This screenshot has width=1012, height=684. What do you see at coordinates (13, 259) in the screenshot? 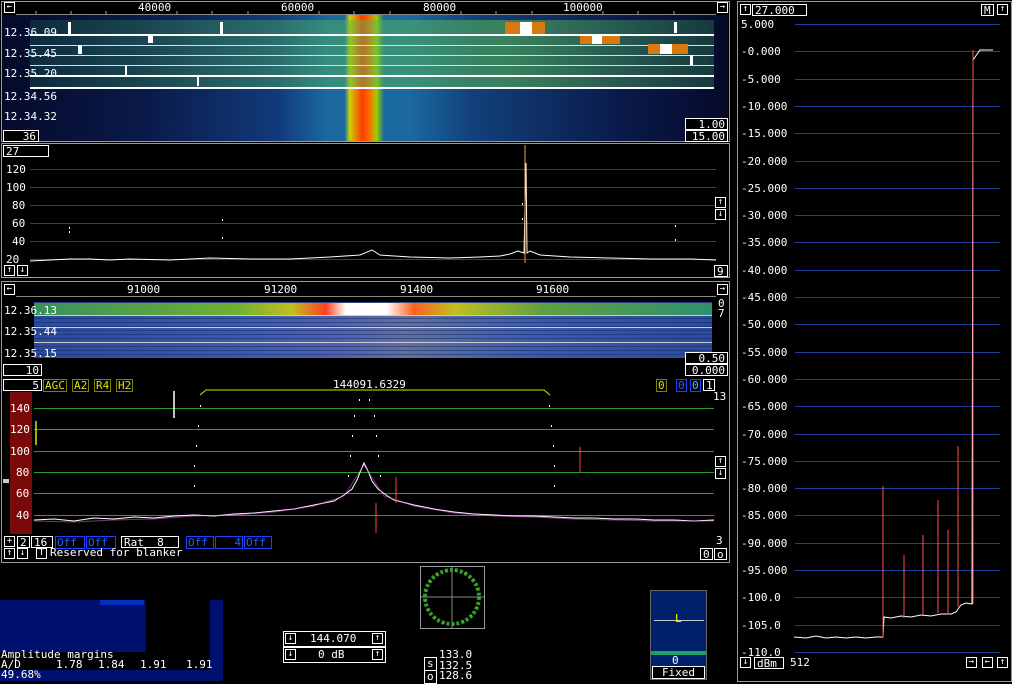
I see `y-label: 20` at bounding box center [13, 259].